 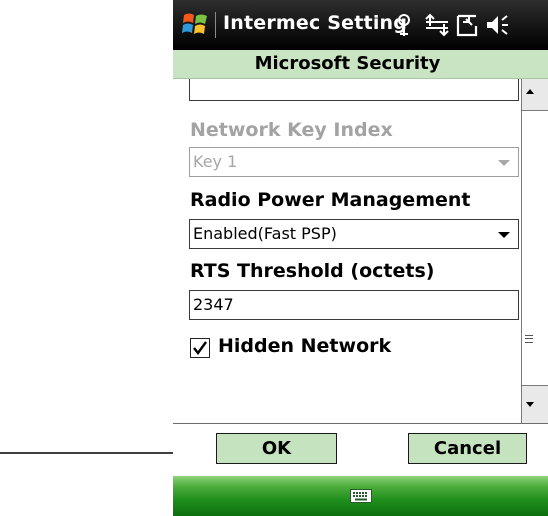 I want to click on radio-power-management-dropdown: Enabled(Fast PSP), so click(x=354, y=234).